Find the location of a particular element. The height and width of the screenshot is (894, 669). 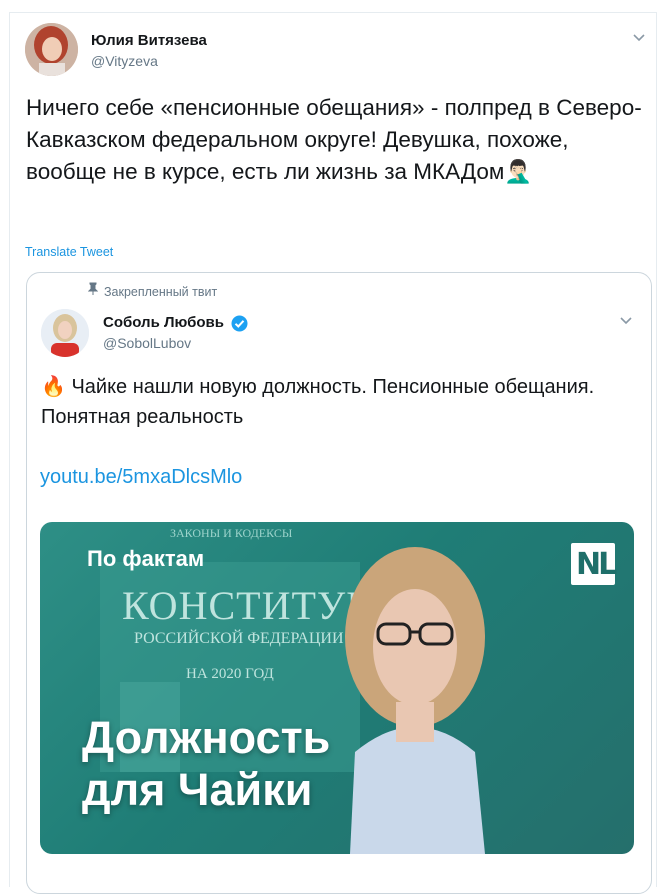

tweet-border-left is located at coordinates (9, 449).